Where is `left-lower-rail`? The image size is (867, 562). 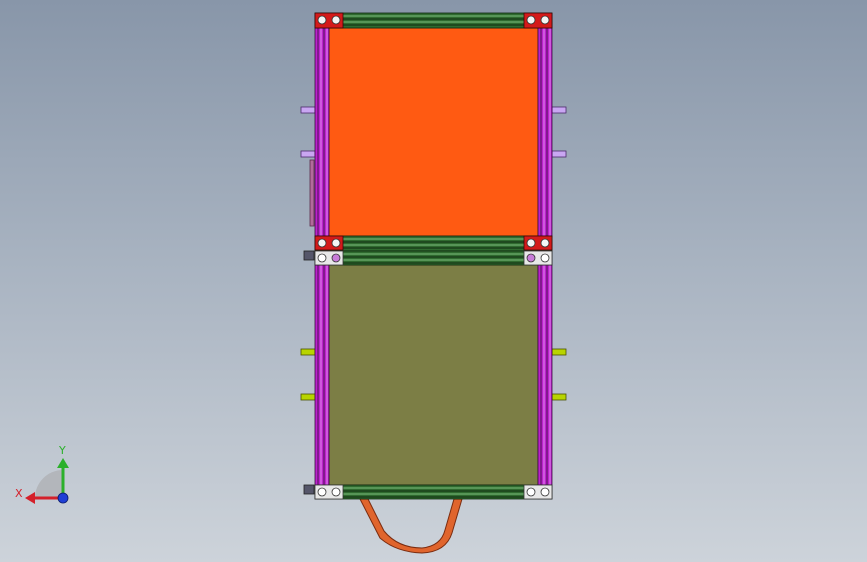 left-lower-rail is located at coordinates (322, 375).